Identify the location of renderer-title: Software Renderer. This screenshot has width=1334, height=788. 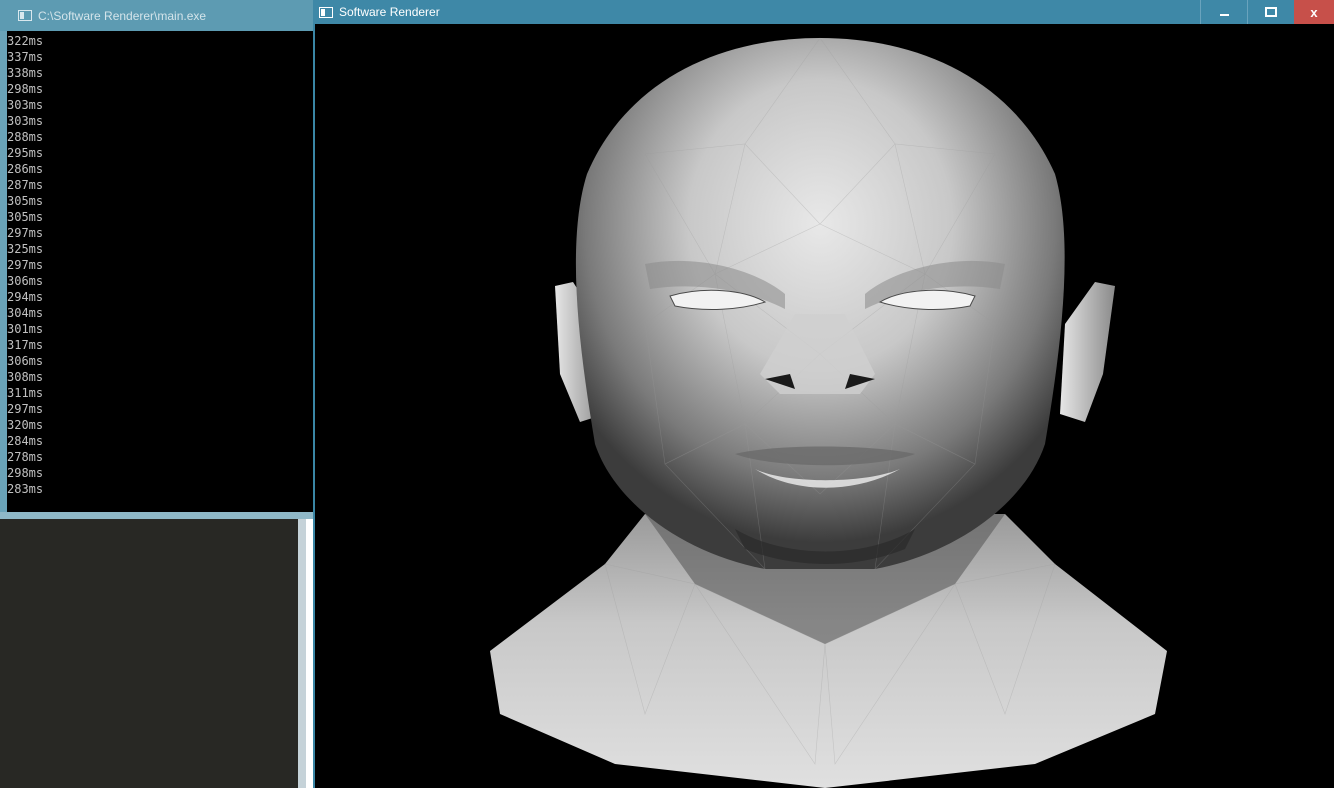
(389, 12).